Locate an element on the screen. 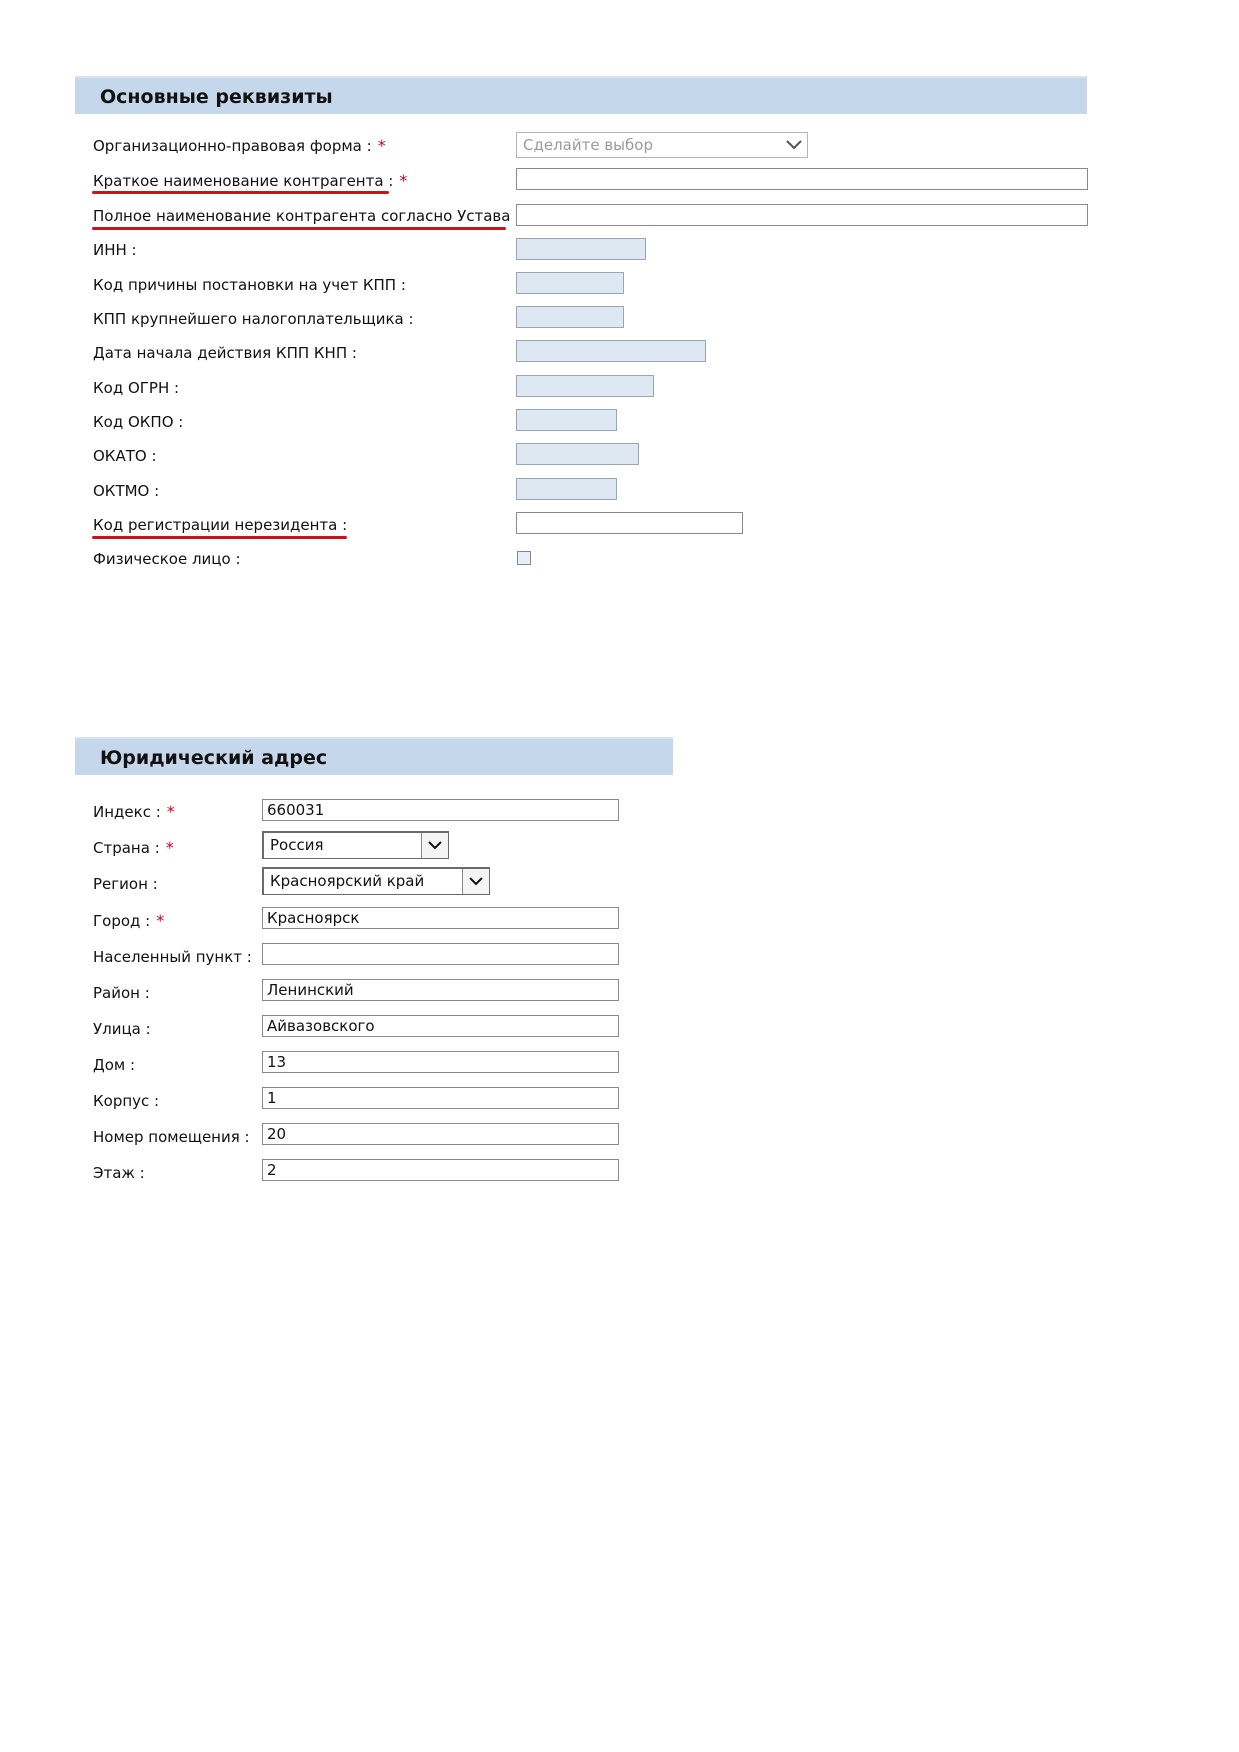 Image resolution: width=1239 pixels, height=1752 pixels. label-ogrn: Код ОГРН : is located at coordinates (136, 388).